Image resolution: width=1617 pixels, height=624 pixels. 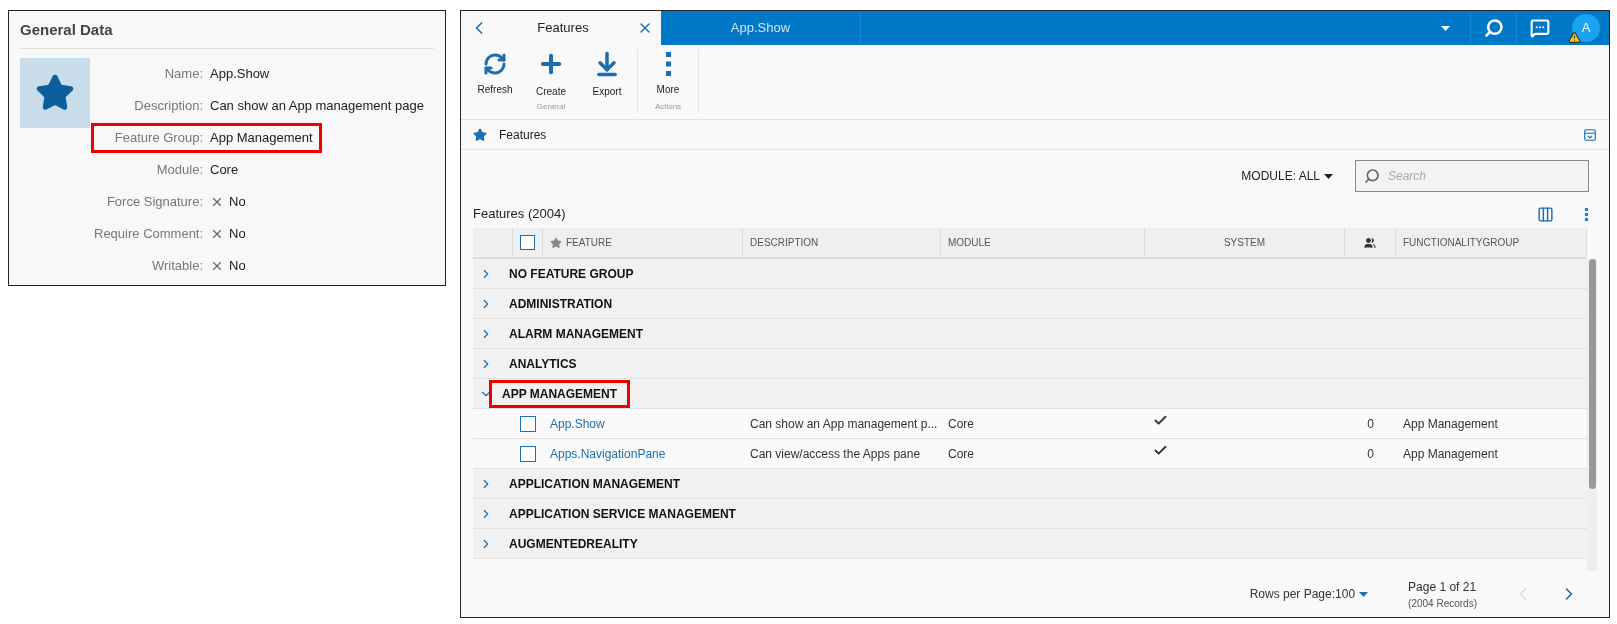 What do you see at coordinates (608, 453) in the screenshot?
I see `feature-link: Apps.NavigationPane` at bounding box center [608, 453].